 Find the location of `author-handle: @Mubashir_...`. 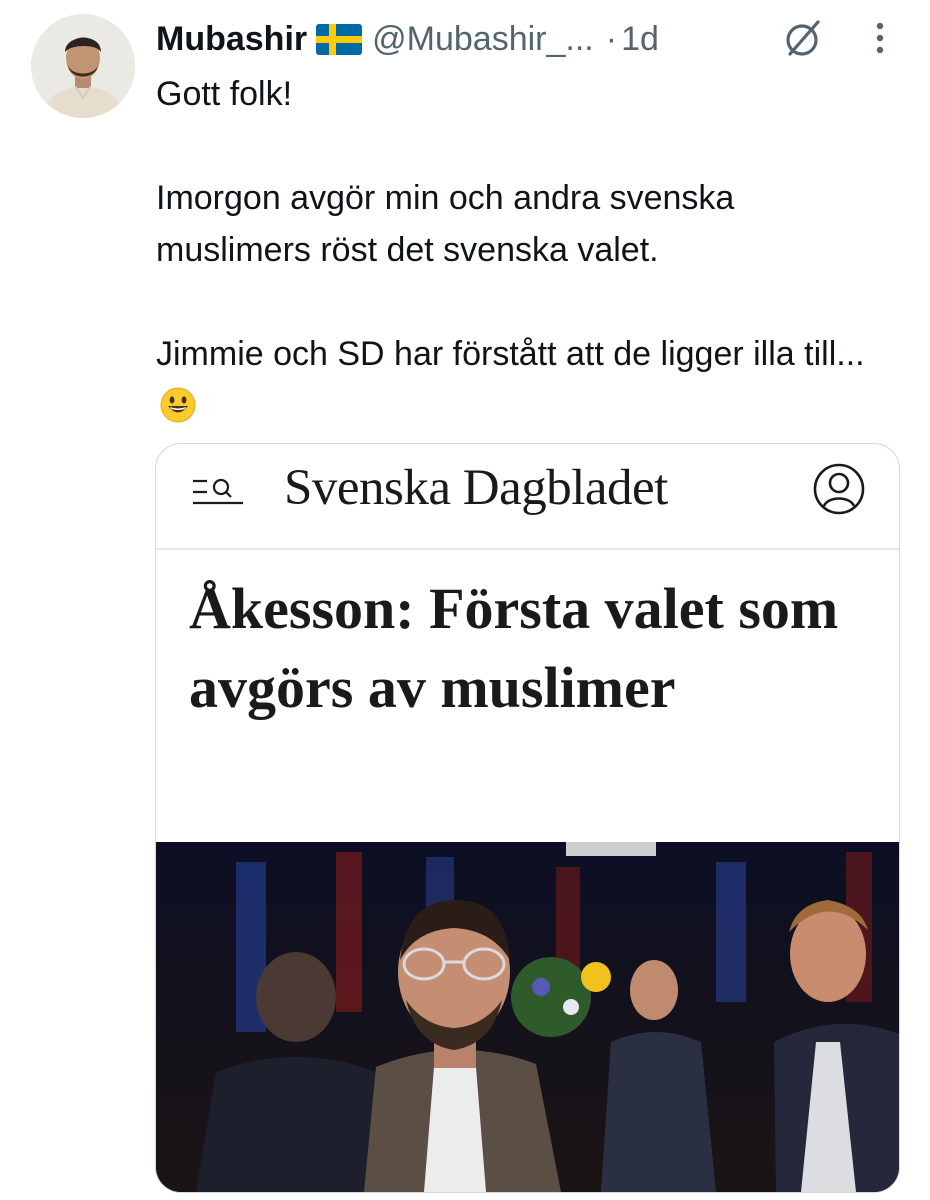

author-handle: @Mubashir_... is located at coordinates (483, 39).